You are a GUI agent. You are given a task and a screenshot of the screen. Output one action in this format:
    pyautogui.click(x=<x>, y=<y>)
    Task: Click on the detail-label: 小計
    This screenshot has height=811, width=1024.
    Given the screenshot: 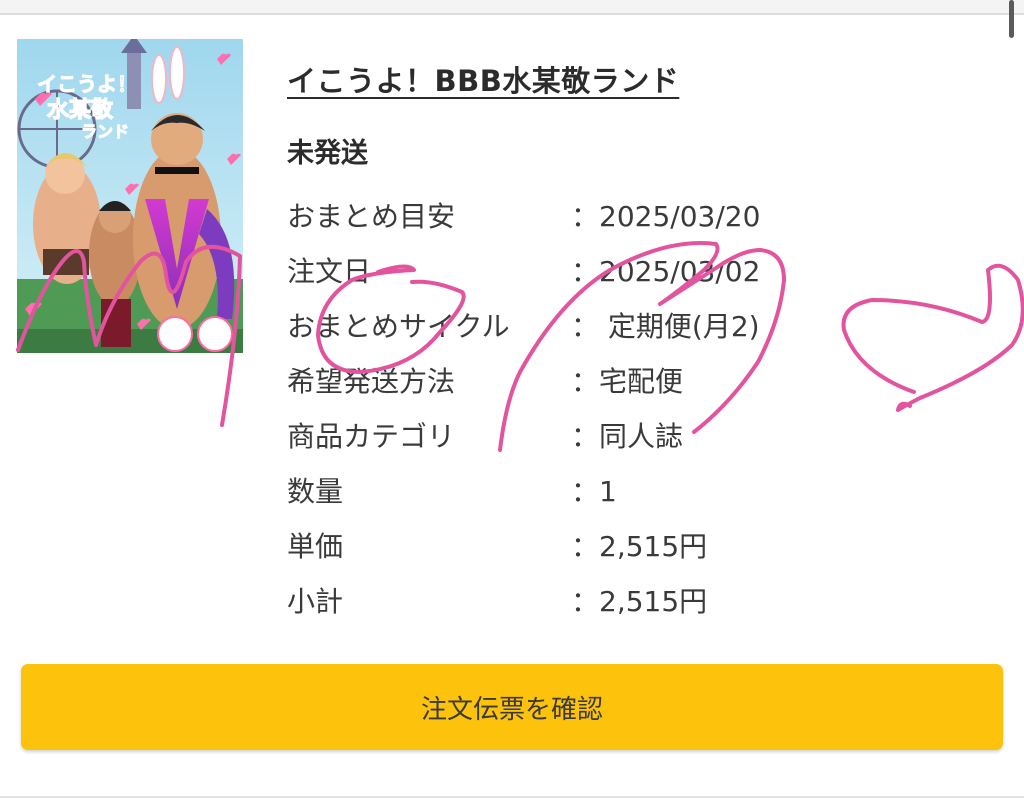 What is the action you would take?
    pyautogui.click(x=315, y=601)
    